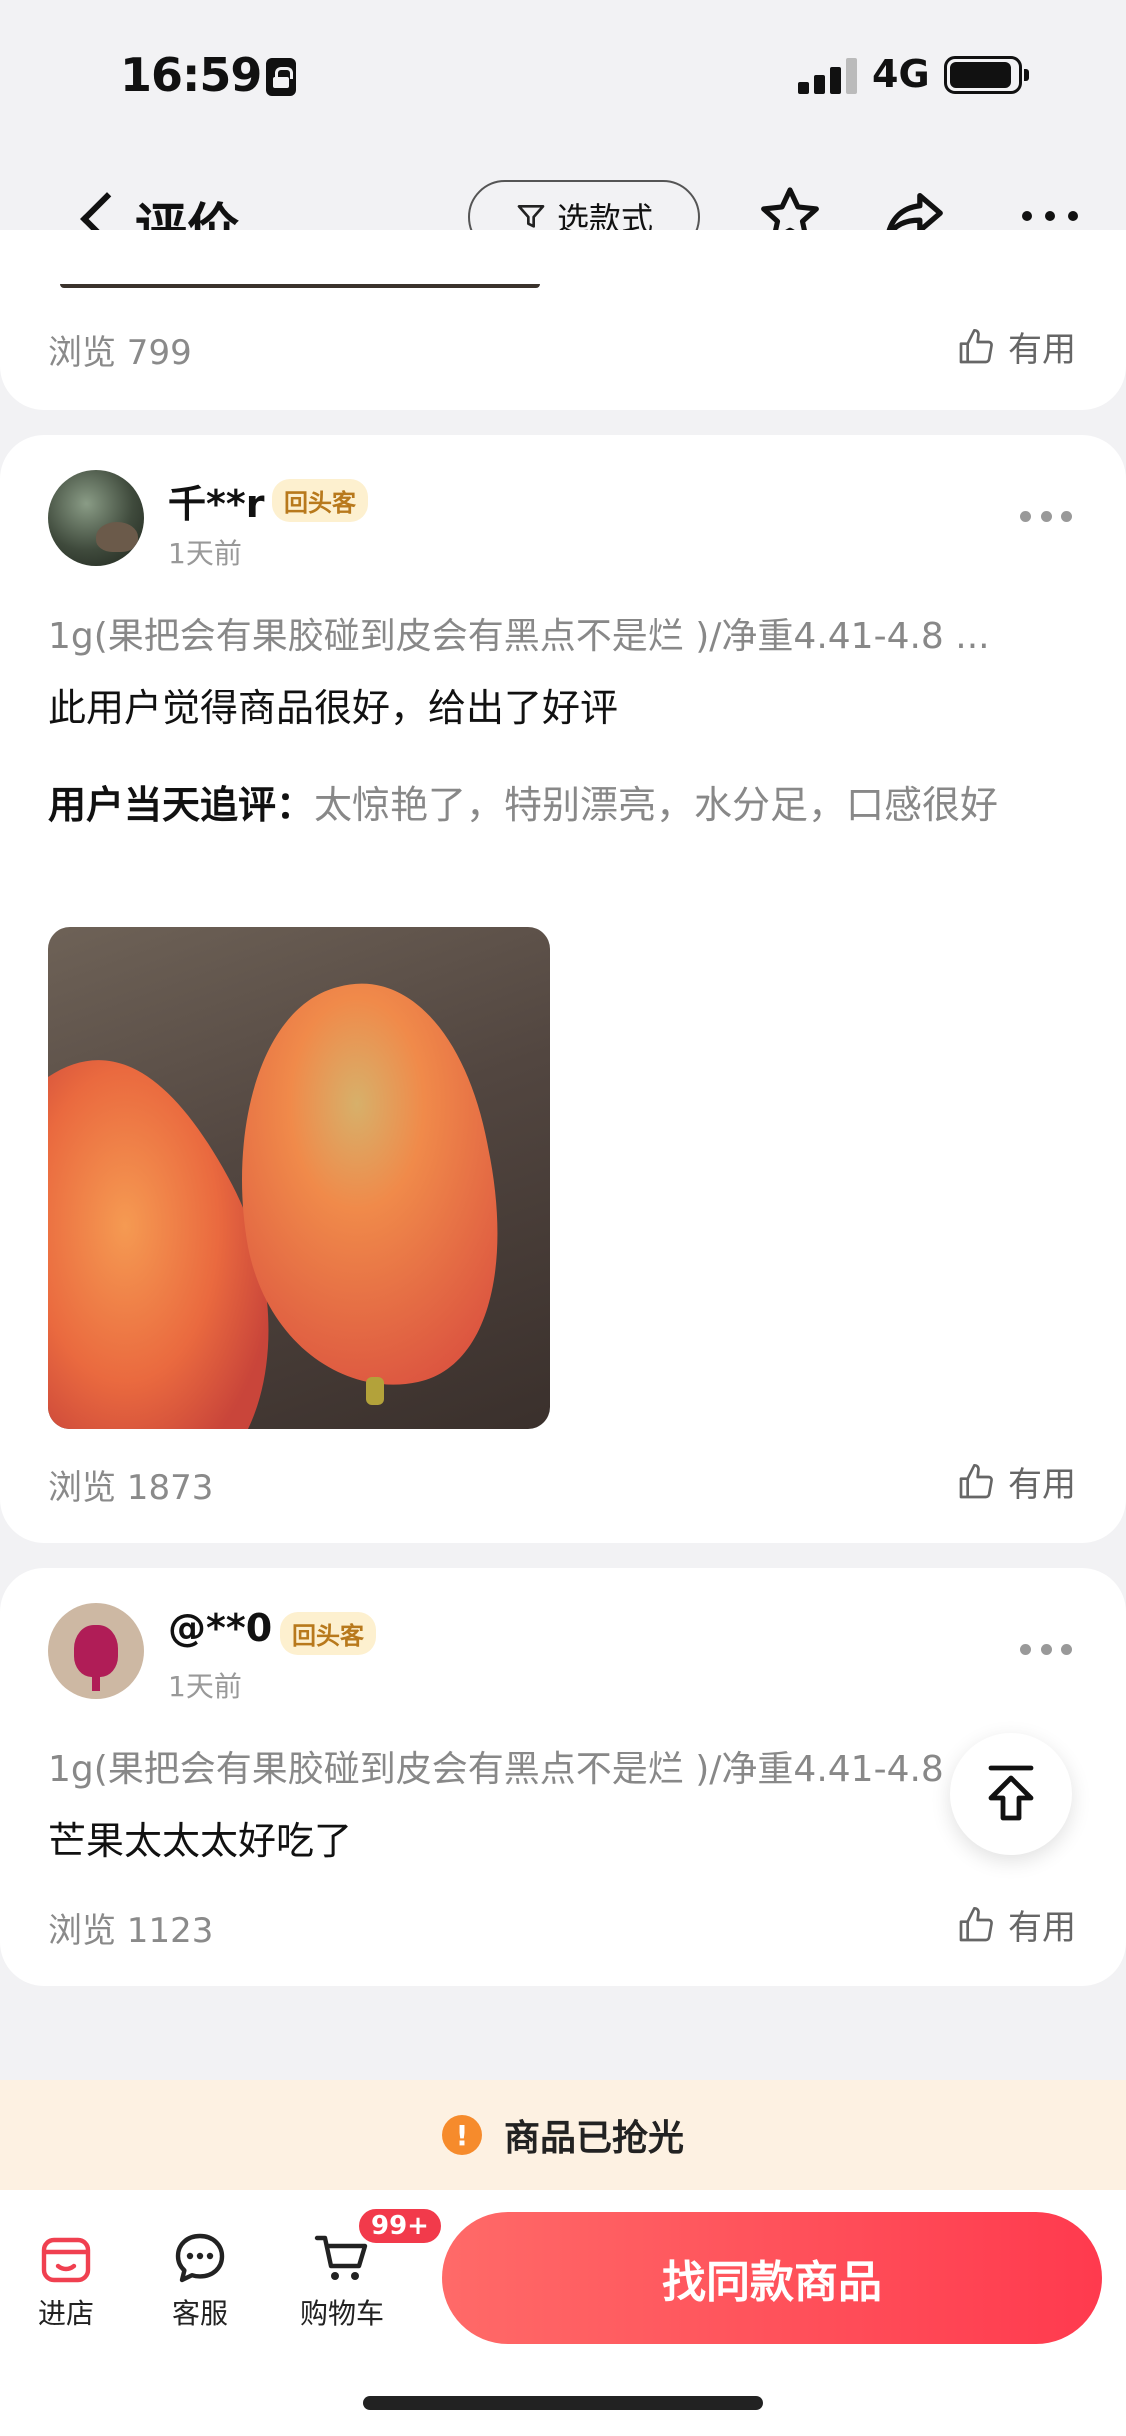  Describe the element at coordinates (1050, 216) in the screenshot. I see `more-icon` at that location.